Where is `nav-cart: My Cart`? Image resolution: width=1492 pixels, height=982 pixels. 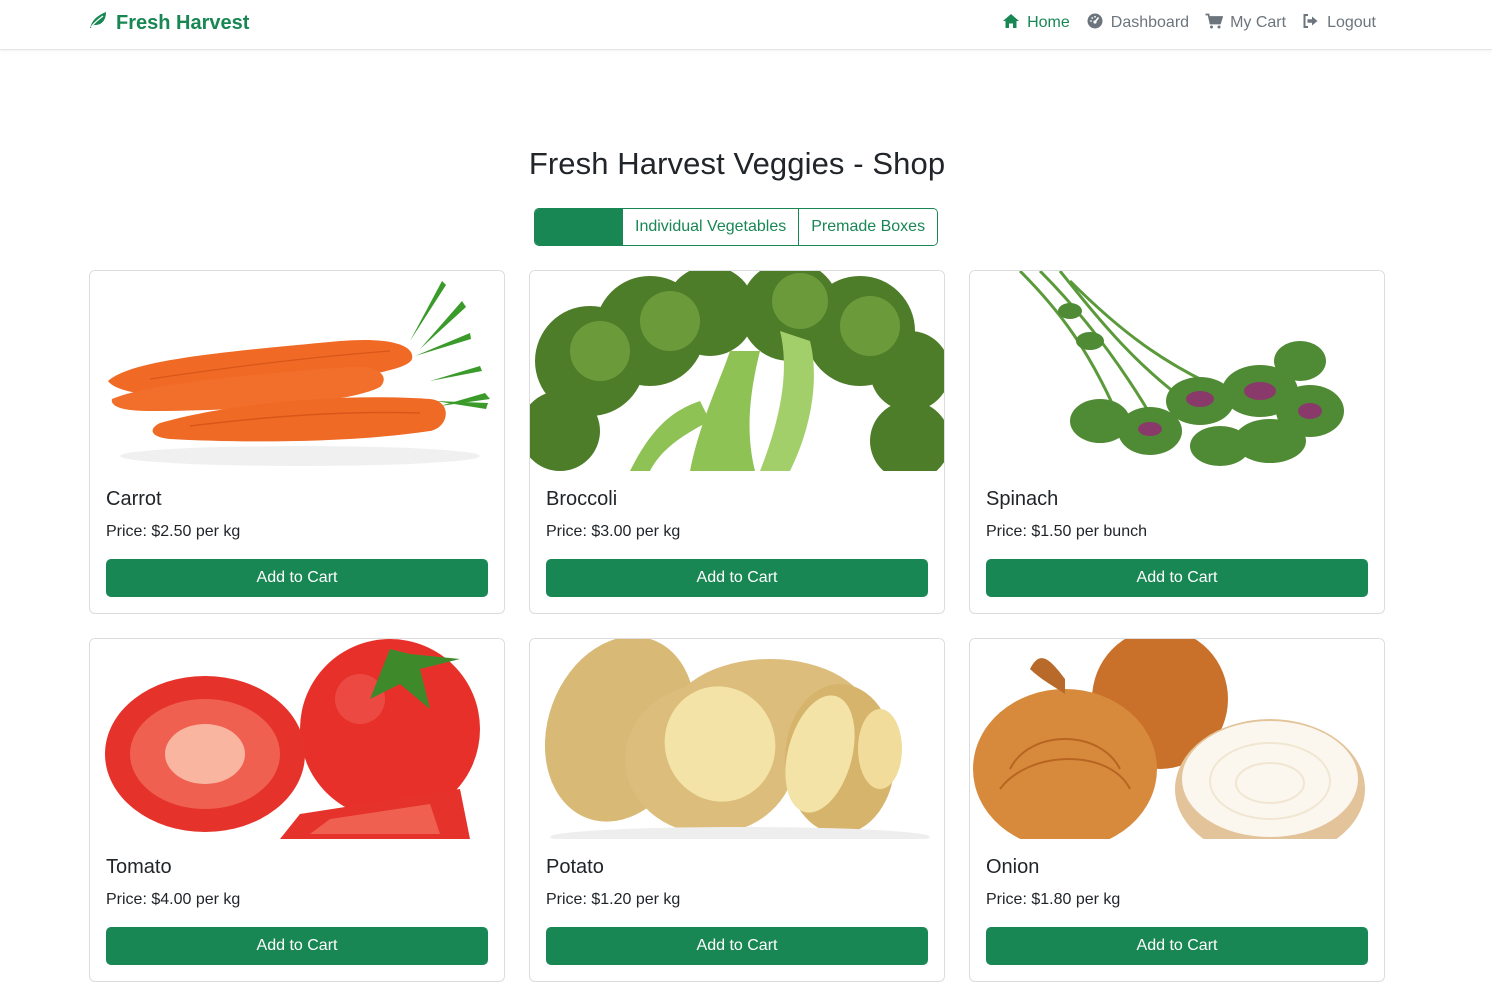 nav-cart: My Cart is located at coordinates (1245, 23).